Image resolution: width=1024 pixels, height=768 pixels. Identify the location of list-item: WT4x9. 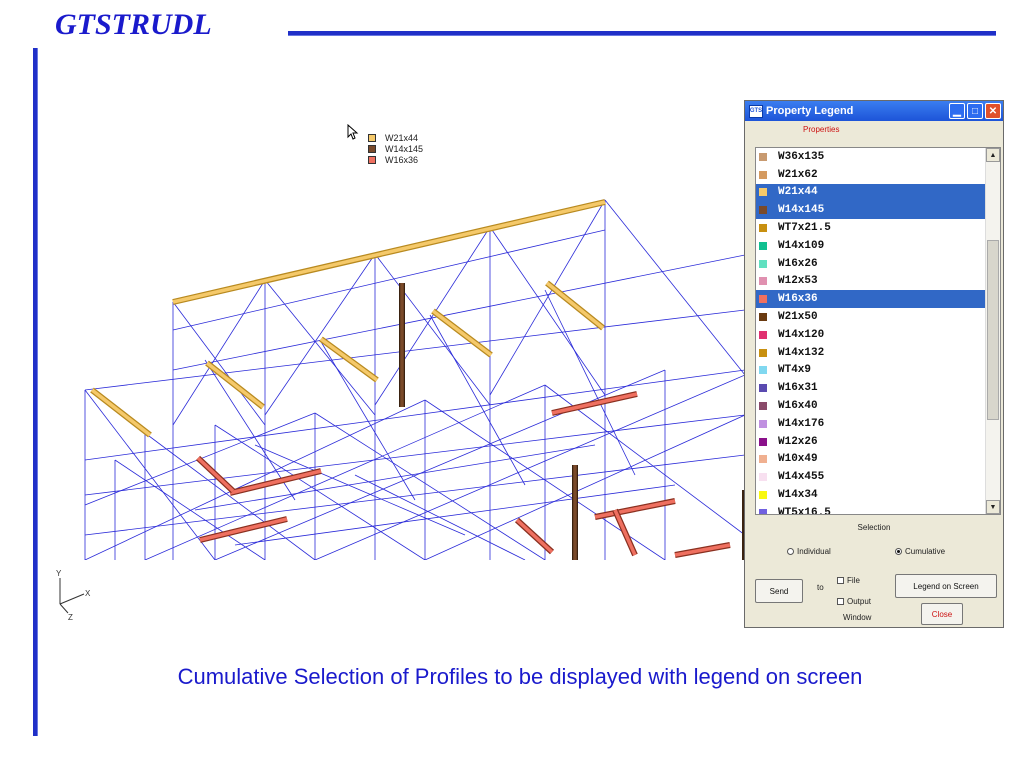
(872, 371).